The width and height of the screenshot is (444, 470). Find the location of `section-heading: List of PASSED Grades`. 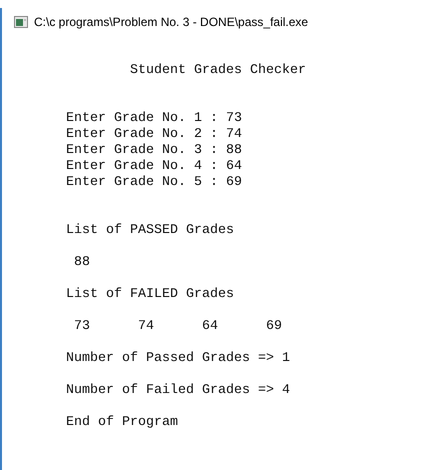

section-heading: List of PASSED Grades is located at coordinates (150, 231).